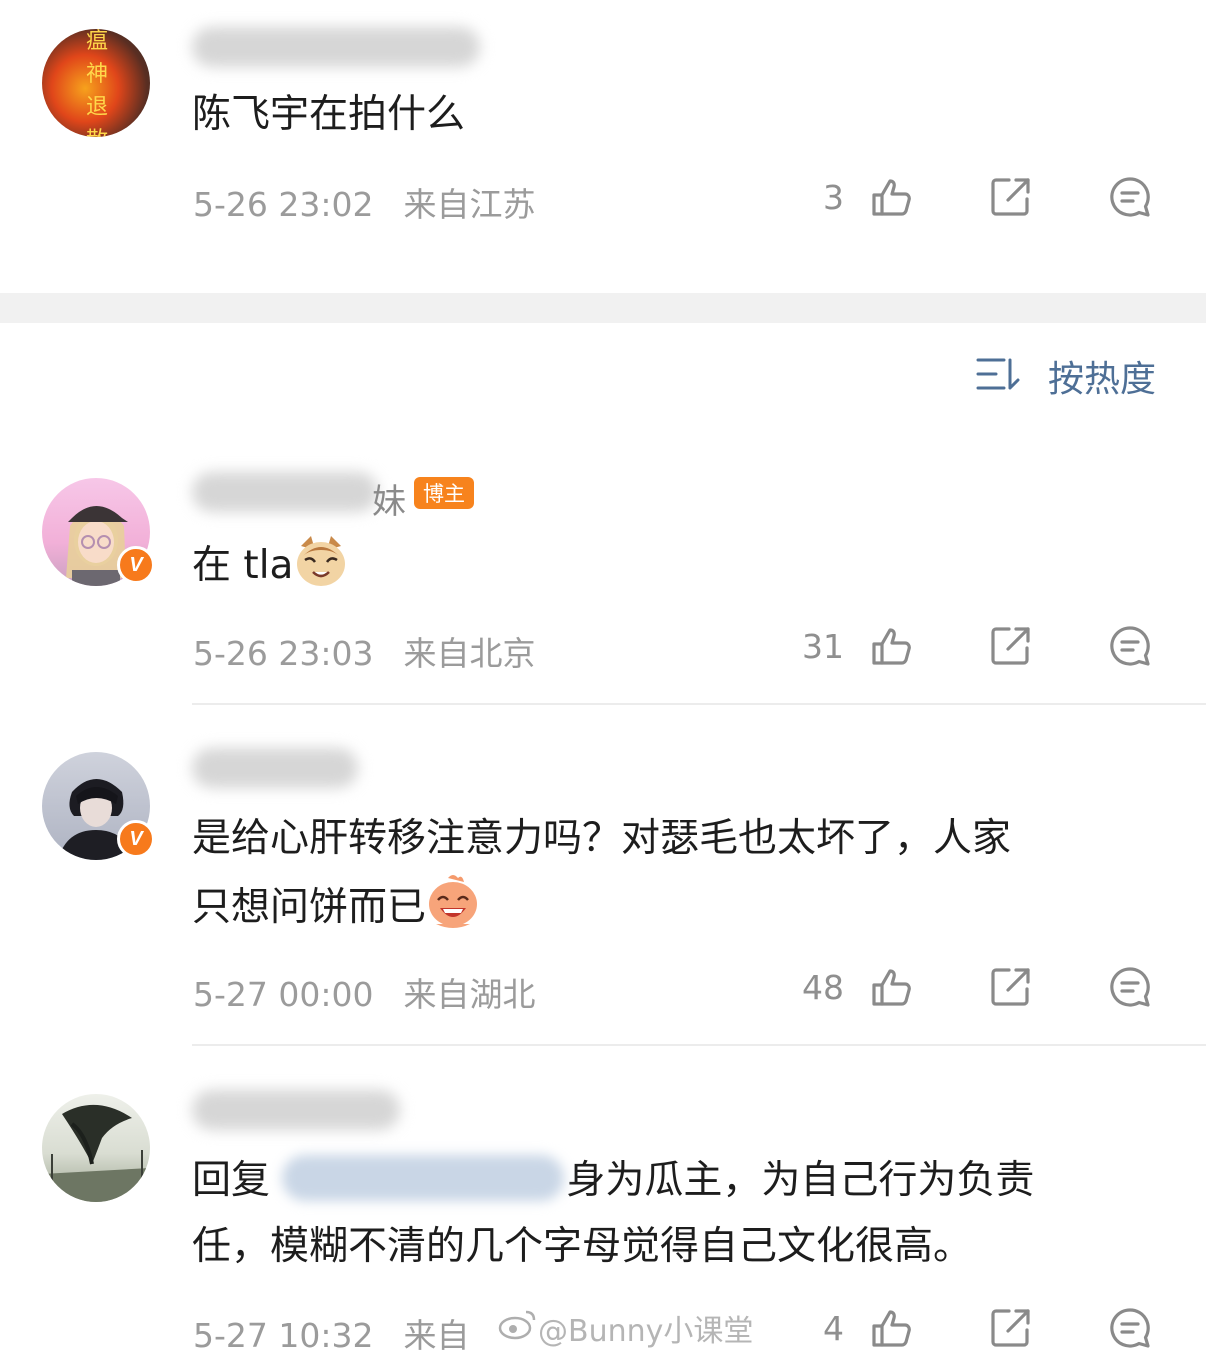 The image size is (1206, 1358). What do you see at coordinates (283, 653) in the screenshot?
I see `comment-time: 5-26 23:03` at bounding box center [283, 653].